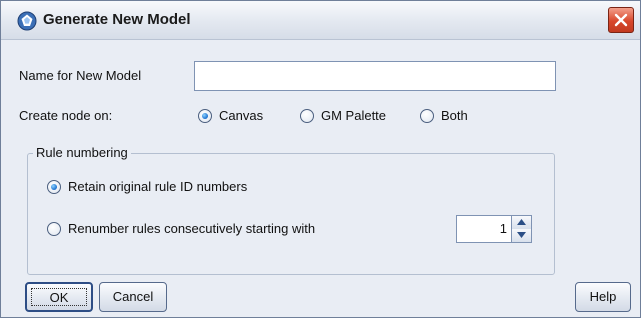  I want to click on cancel-button-label: Cancel, so click(133, 296).